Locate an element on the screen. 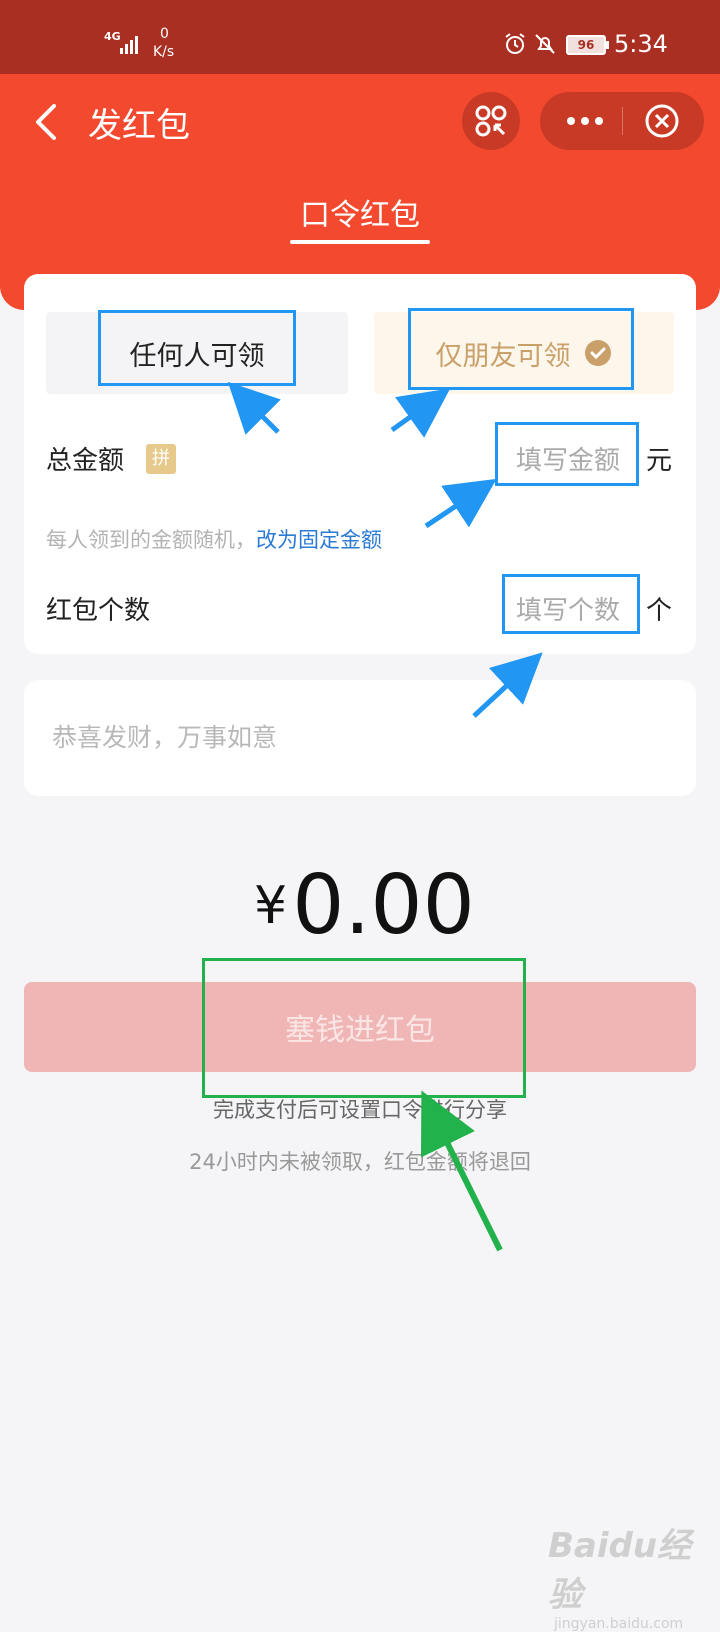 This screenshot has height=1632, width=720. arrow-to-submit is located at coordinates (462, 1171).